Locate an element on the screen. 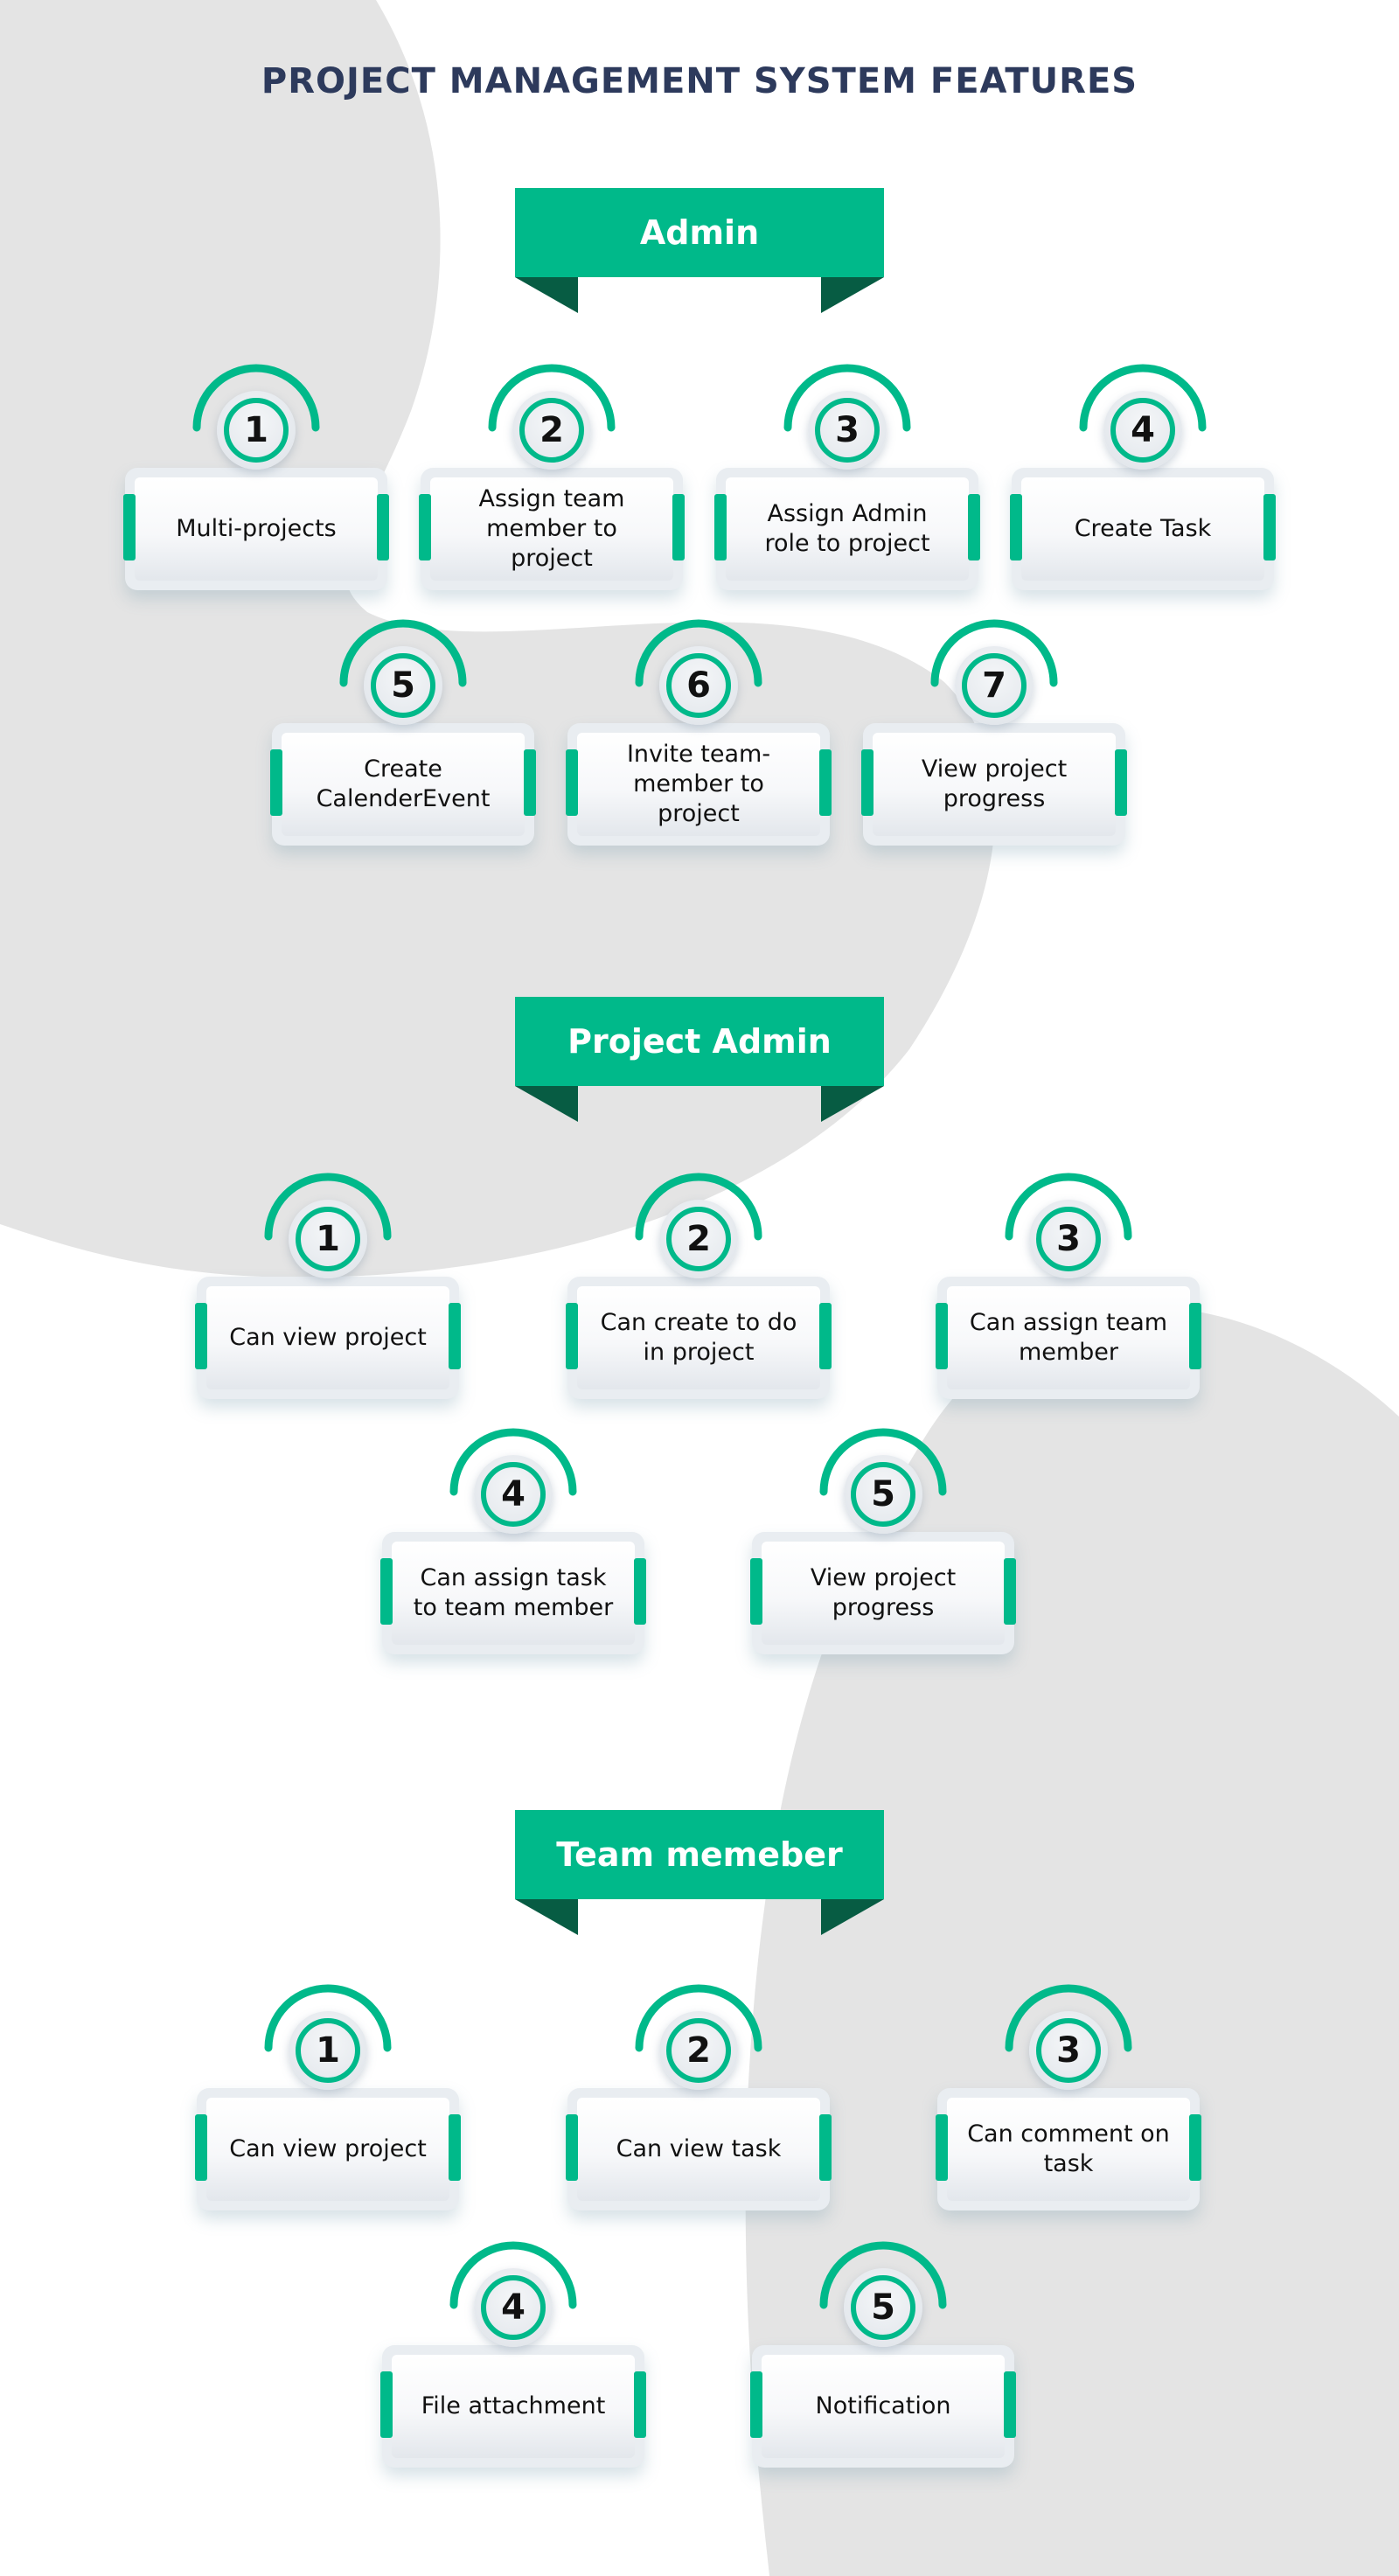 The height and width of the screenshot is (2576, 1399). card-body: Multi-projects is located at coordinates (256, 529).